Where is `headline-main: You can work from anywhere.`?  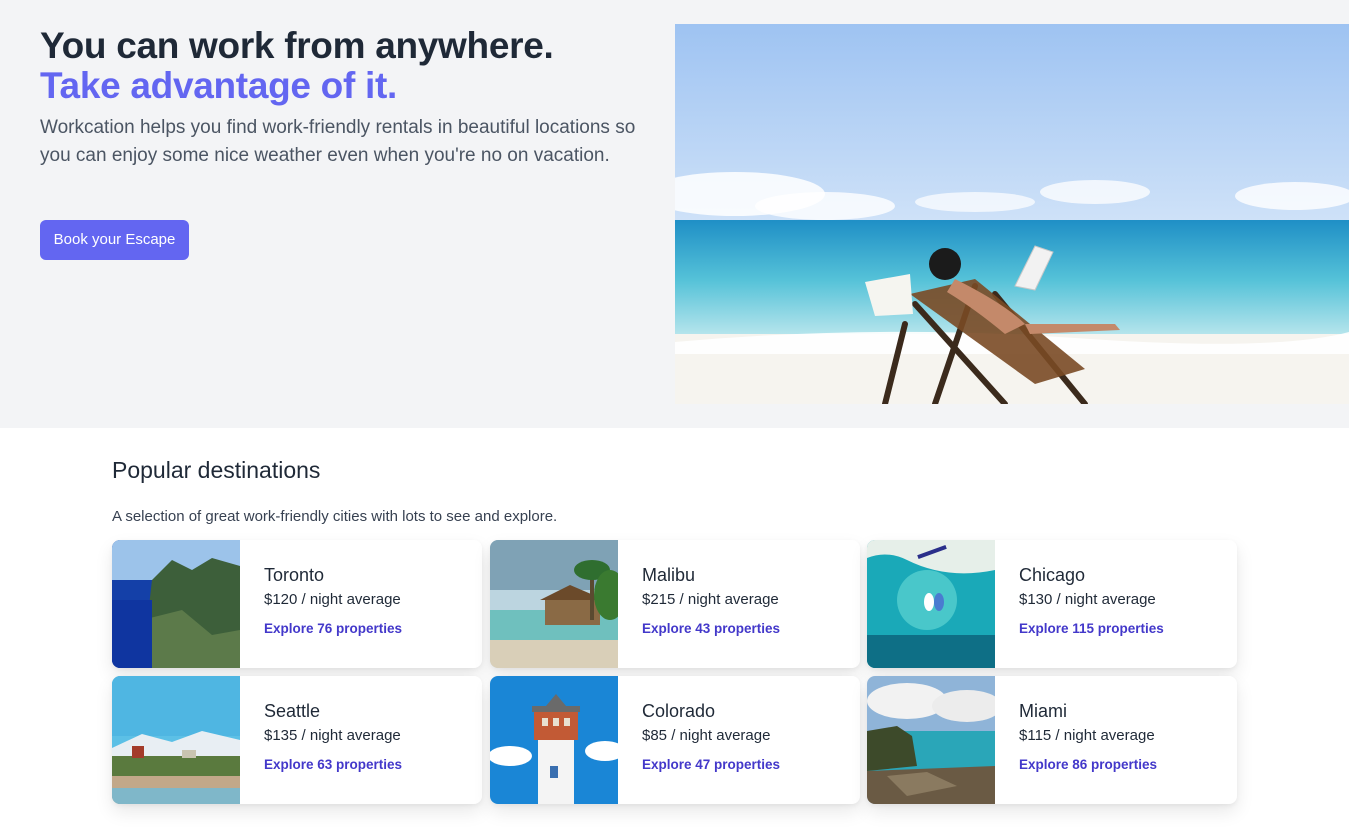
headline-main: You can work from anywhere. is located at coordinates (297, 45).